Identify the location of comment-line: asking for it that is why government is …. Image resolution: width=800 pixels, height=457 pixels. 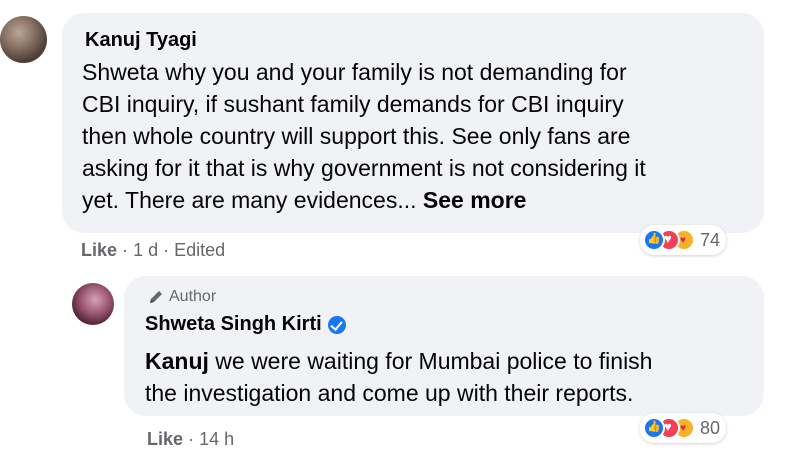
(364, 168).